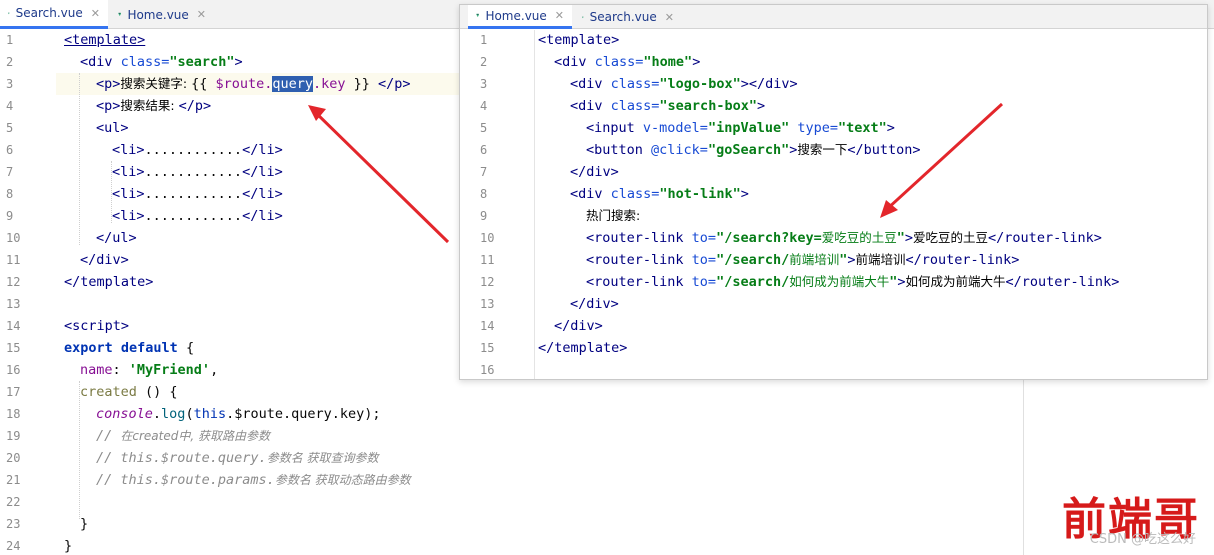  What do you see at coordinates (574, 62) in the screenshot?
I see `code-token: <div` at bounding box center [574, 62].